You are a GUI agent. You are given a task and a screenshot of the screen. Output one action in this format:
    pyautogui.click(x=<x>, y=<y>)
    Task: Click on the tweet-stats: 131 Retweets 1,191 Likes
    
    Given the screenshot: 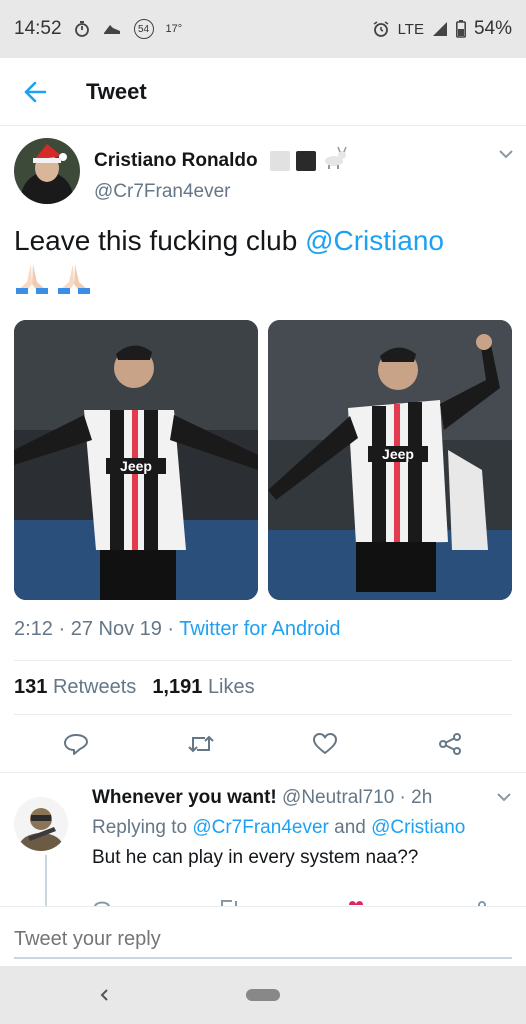 What is the action you would take?
    pyautogui.click(x=134, y=687)
    